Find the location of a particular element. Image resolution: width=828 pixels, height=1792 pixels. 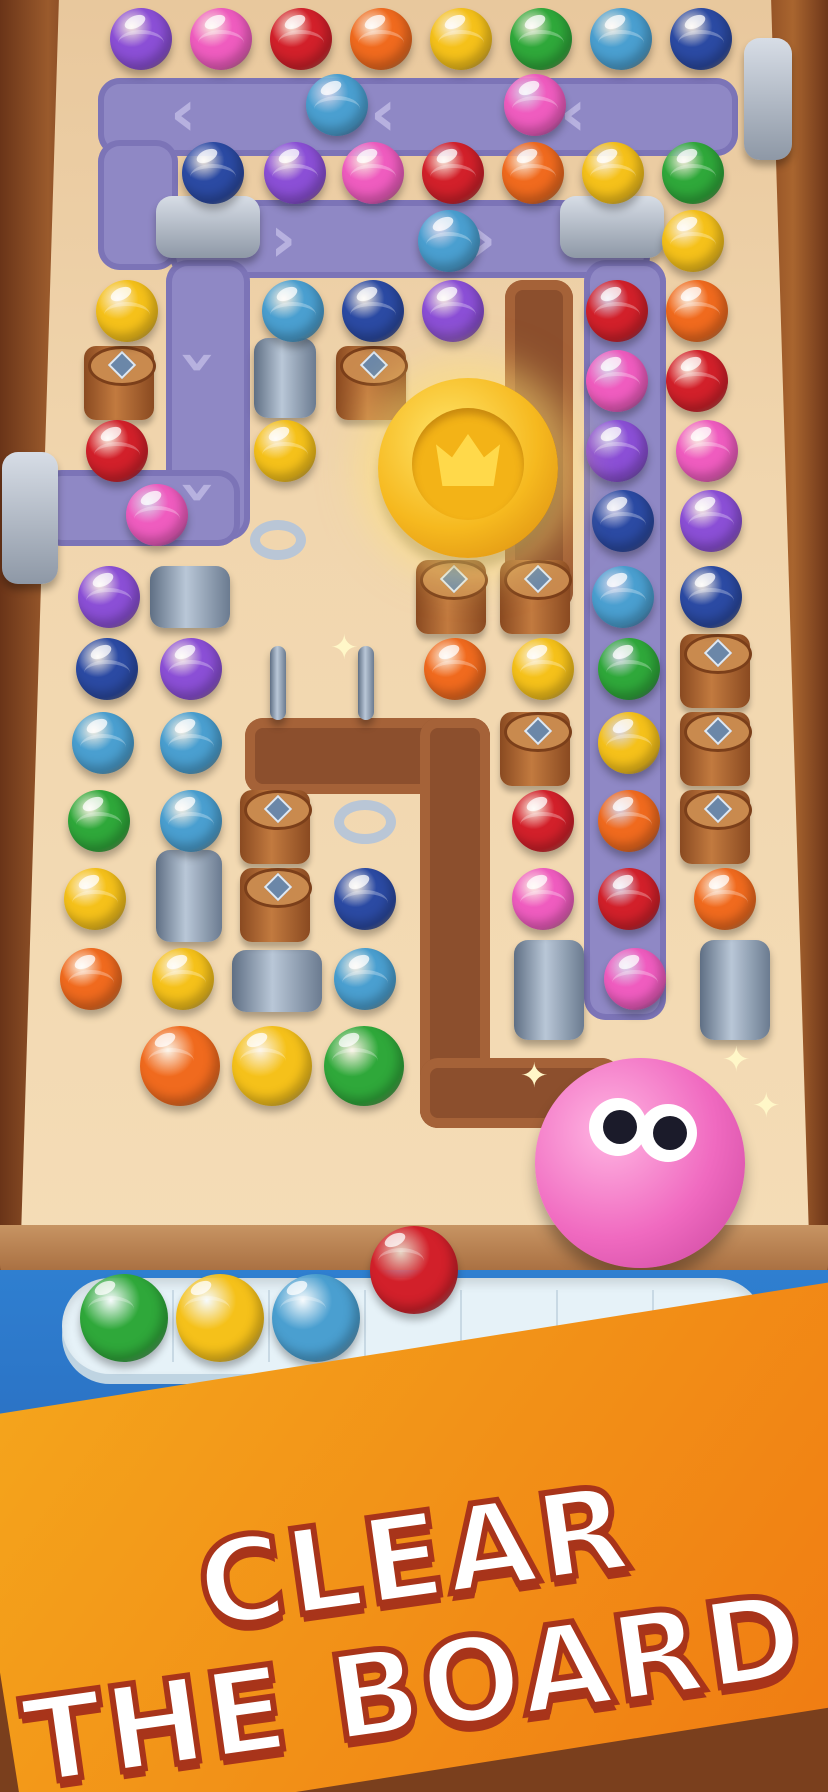

gate-left is located at coordinates (208, 227).